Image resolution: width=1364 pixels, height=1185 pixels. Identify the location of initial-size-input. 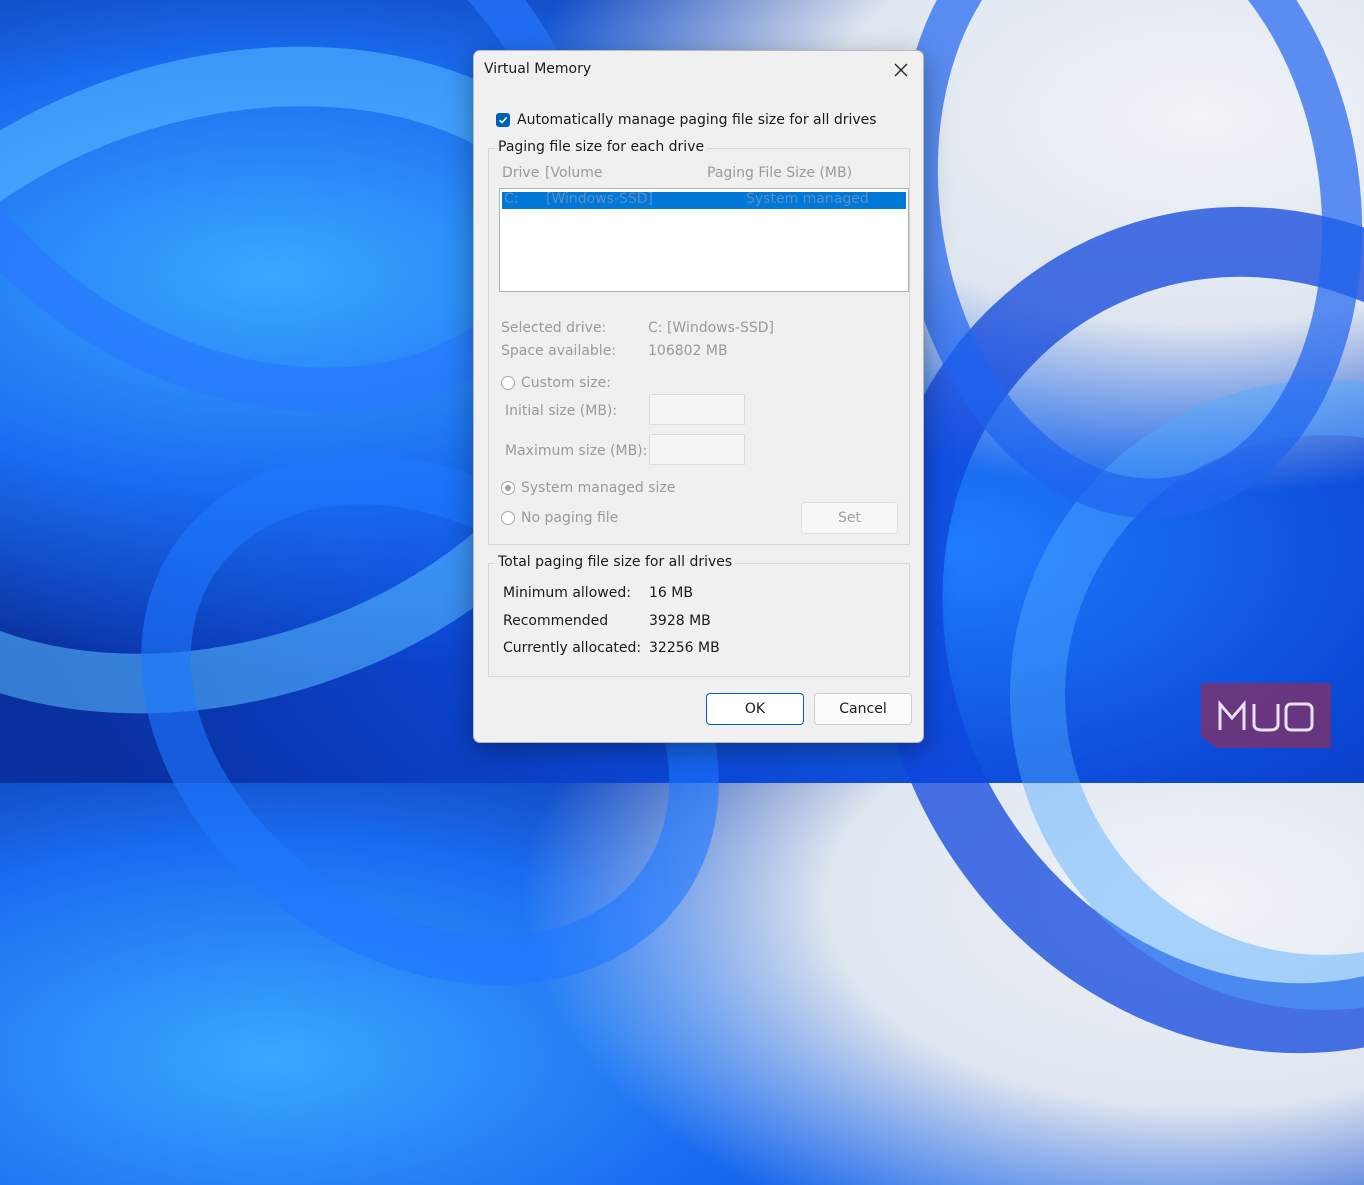
(697, 409).